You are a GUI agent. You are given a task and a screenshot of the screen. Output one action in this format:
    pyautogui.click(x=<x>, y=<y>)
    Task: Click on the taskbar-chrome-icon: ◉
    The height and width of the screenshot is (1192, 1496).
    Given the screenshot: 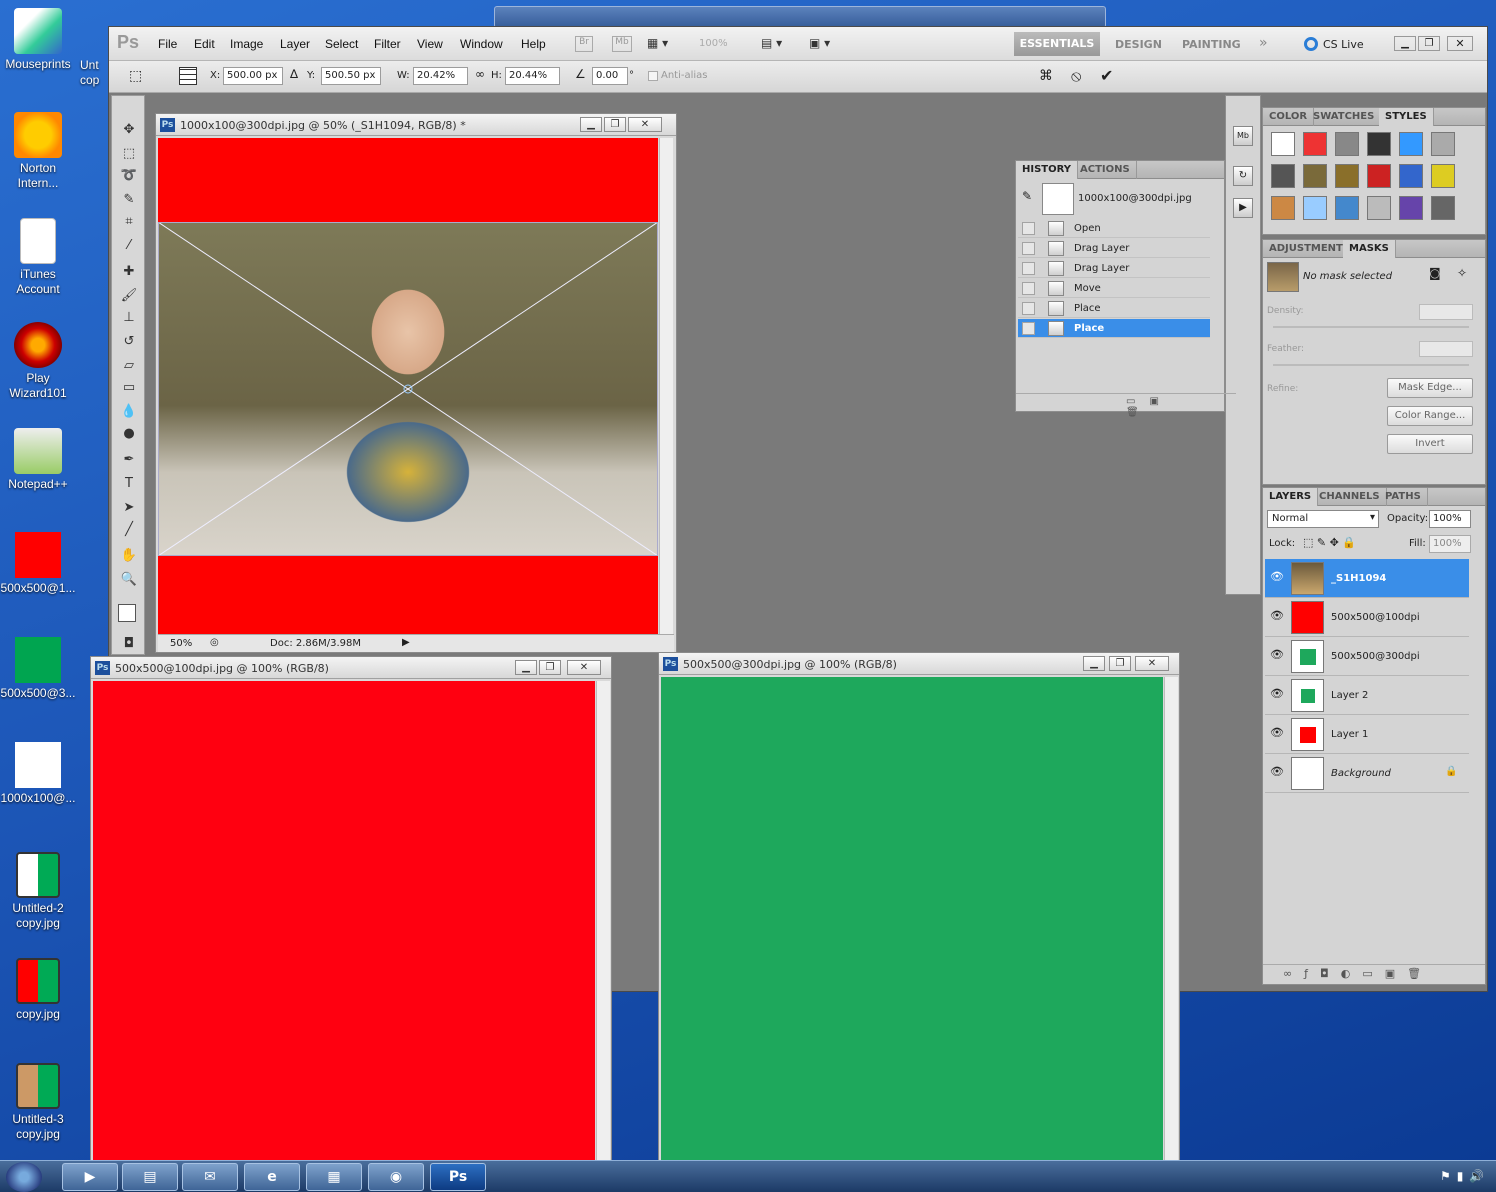 What is the action you would take?
    pyautogui.click(x=396, y=1177)
    